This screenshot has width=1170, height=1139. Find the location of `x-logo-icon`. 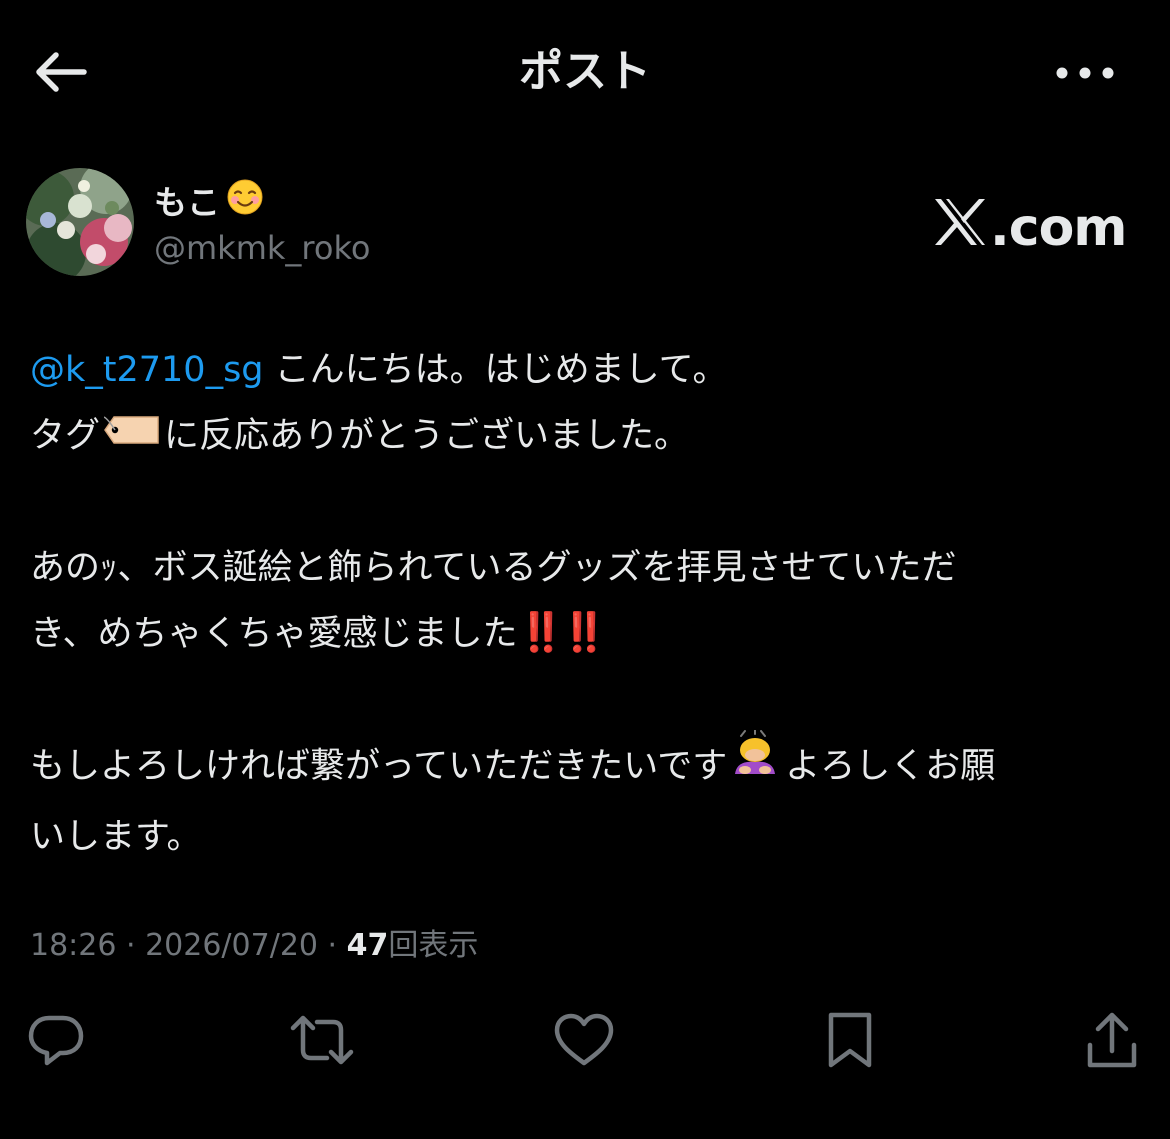

x-logo-icon is located at coordinates (960, 228).